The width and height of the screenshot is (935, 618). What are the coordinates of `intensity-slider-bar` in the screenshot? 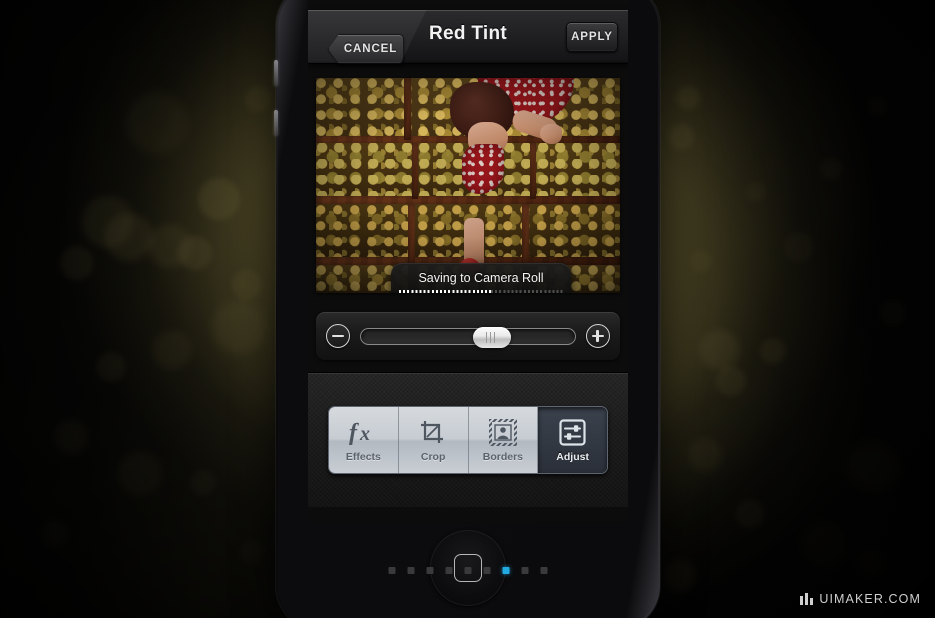 It's located at (468, 336).